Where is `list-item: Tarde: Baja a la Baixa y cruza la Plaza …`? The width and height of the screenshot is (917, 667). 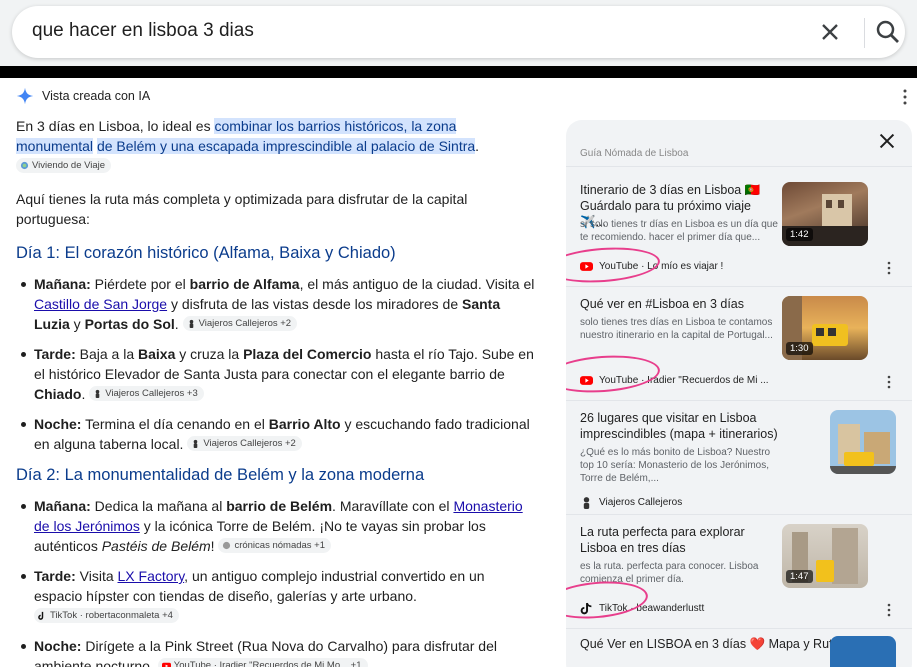 list-item: Tarde: Baja a la Baixa y cruza la Plaza … is located at coordinates (276, 374).